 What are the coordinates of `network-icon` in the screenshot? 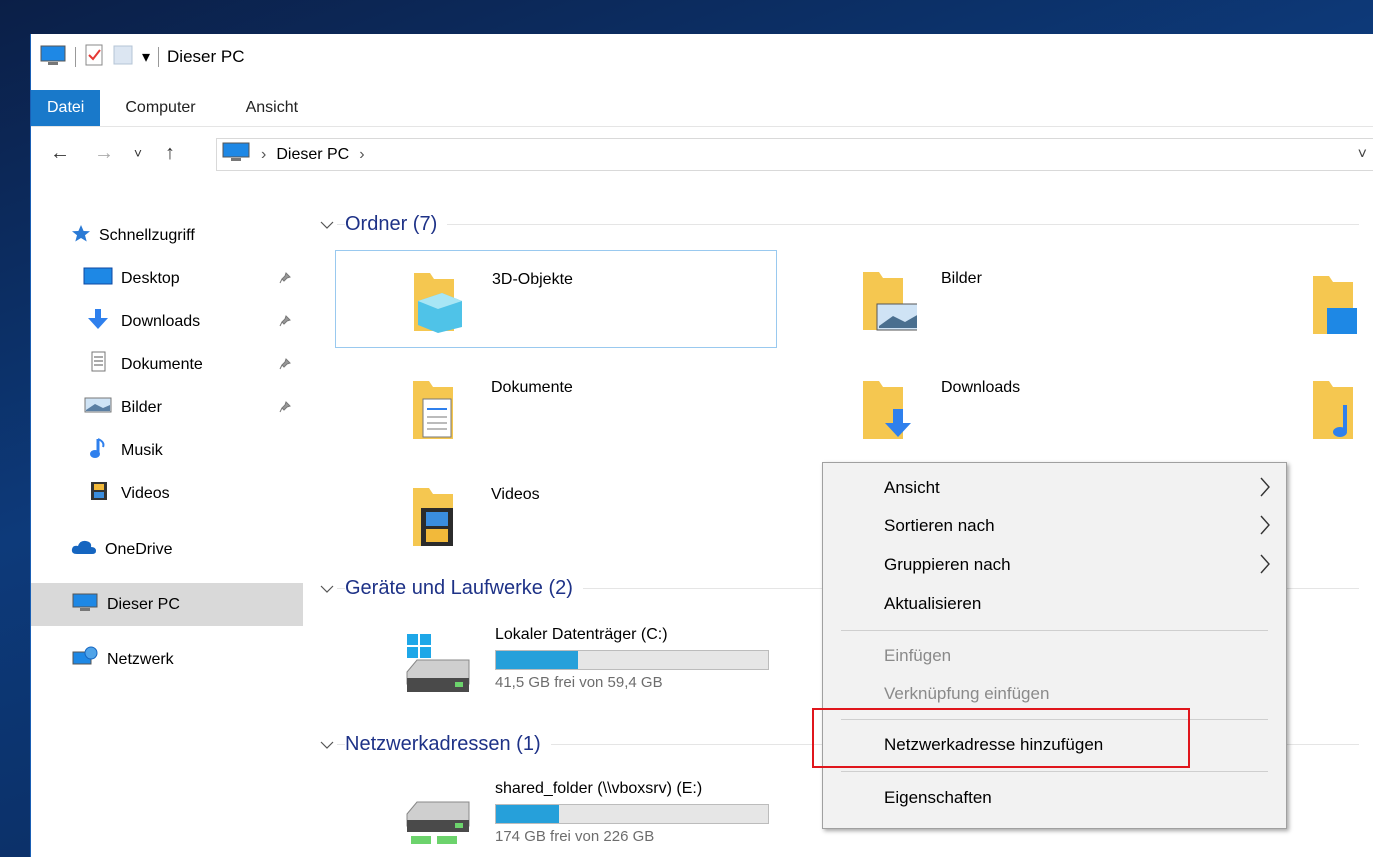 It's located at (85, 659).